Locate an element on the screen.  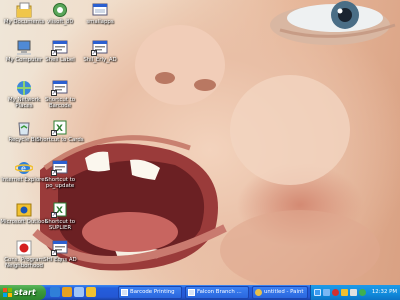
citrix-icon is located at coordinates (24, 248).